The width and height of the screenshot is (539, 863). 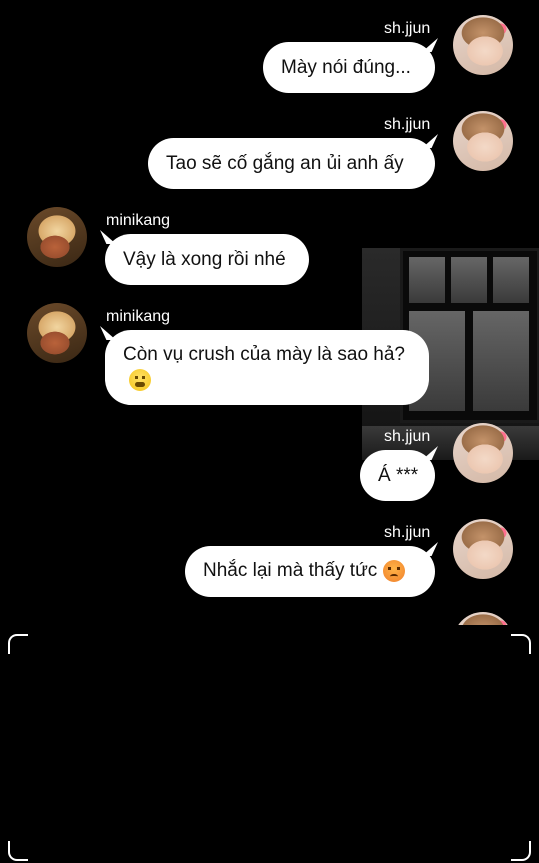 I want to click on frame-corner-bottom-left, so click(x=18, y=851).